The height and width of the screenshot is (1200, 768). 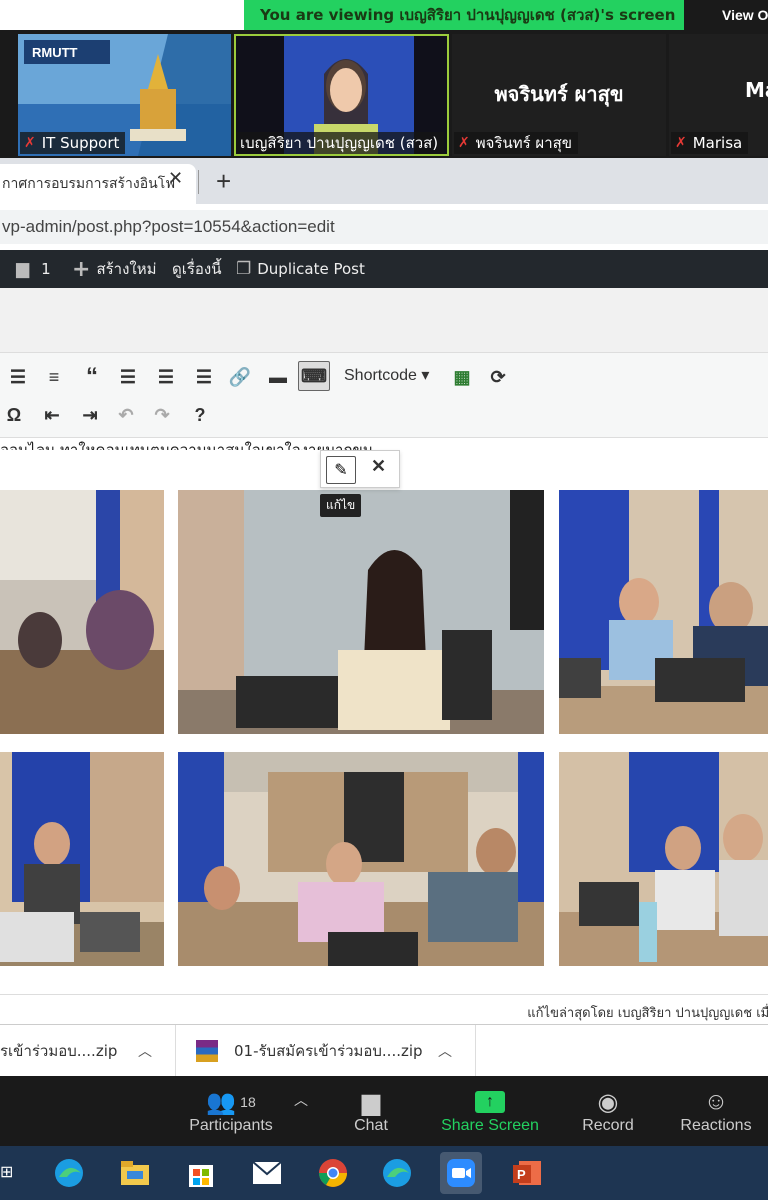 I want to click on spreadsheet-icon: ▦, so click(x=462, y=377).